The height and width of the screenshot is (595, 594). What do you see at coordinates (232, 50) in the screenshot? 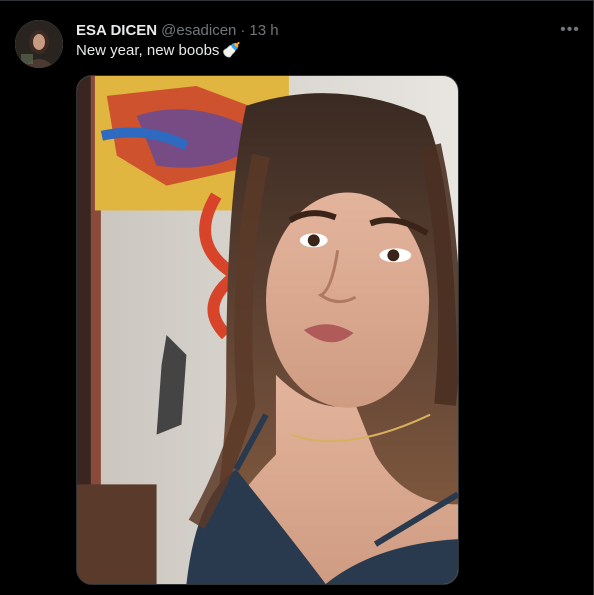
I see `baby-bottle-icon: 🍼` at bounding box center [232, 50].